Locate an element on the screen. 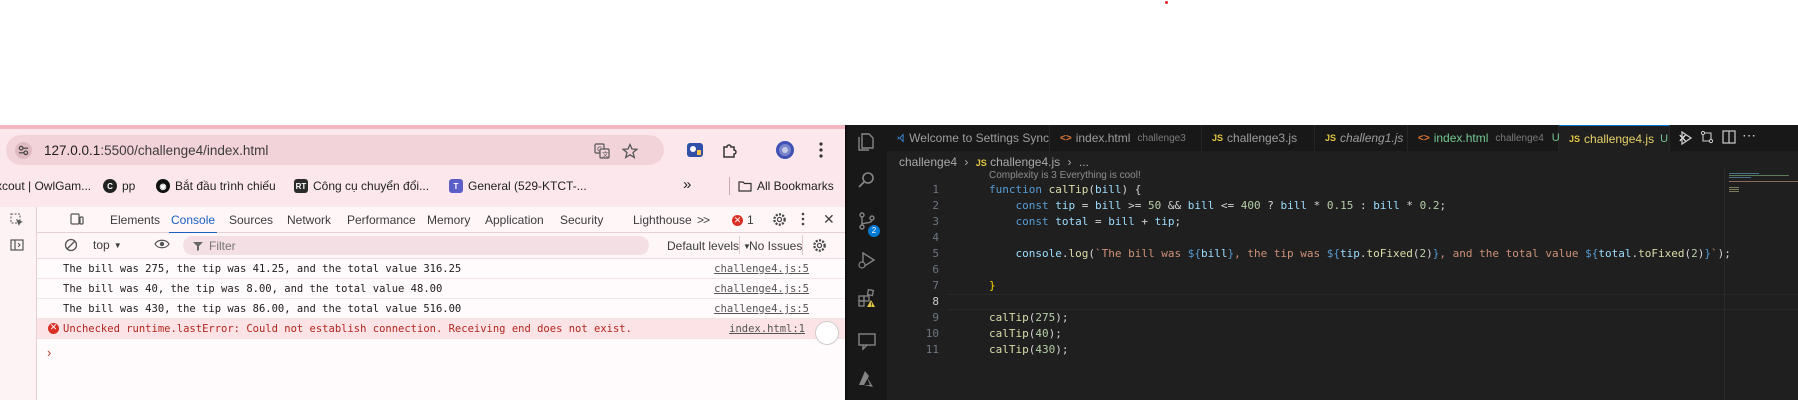  search-icon is located at coordinates (867, 180).